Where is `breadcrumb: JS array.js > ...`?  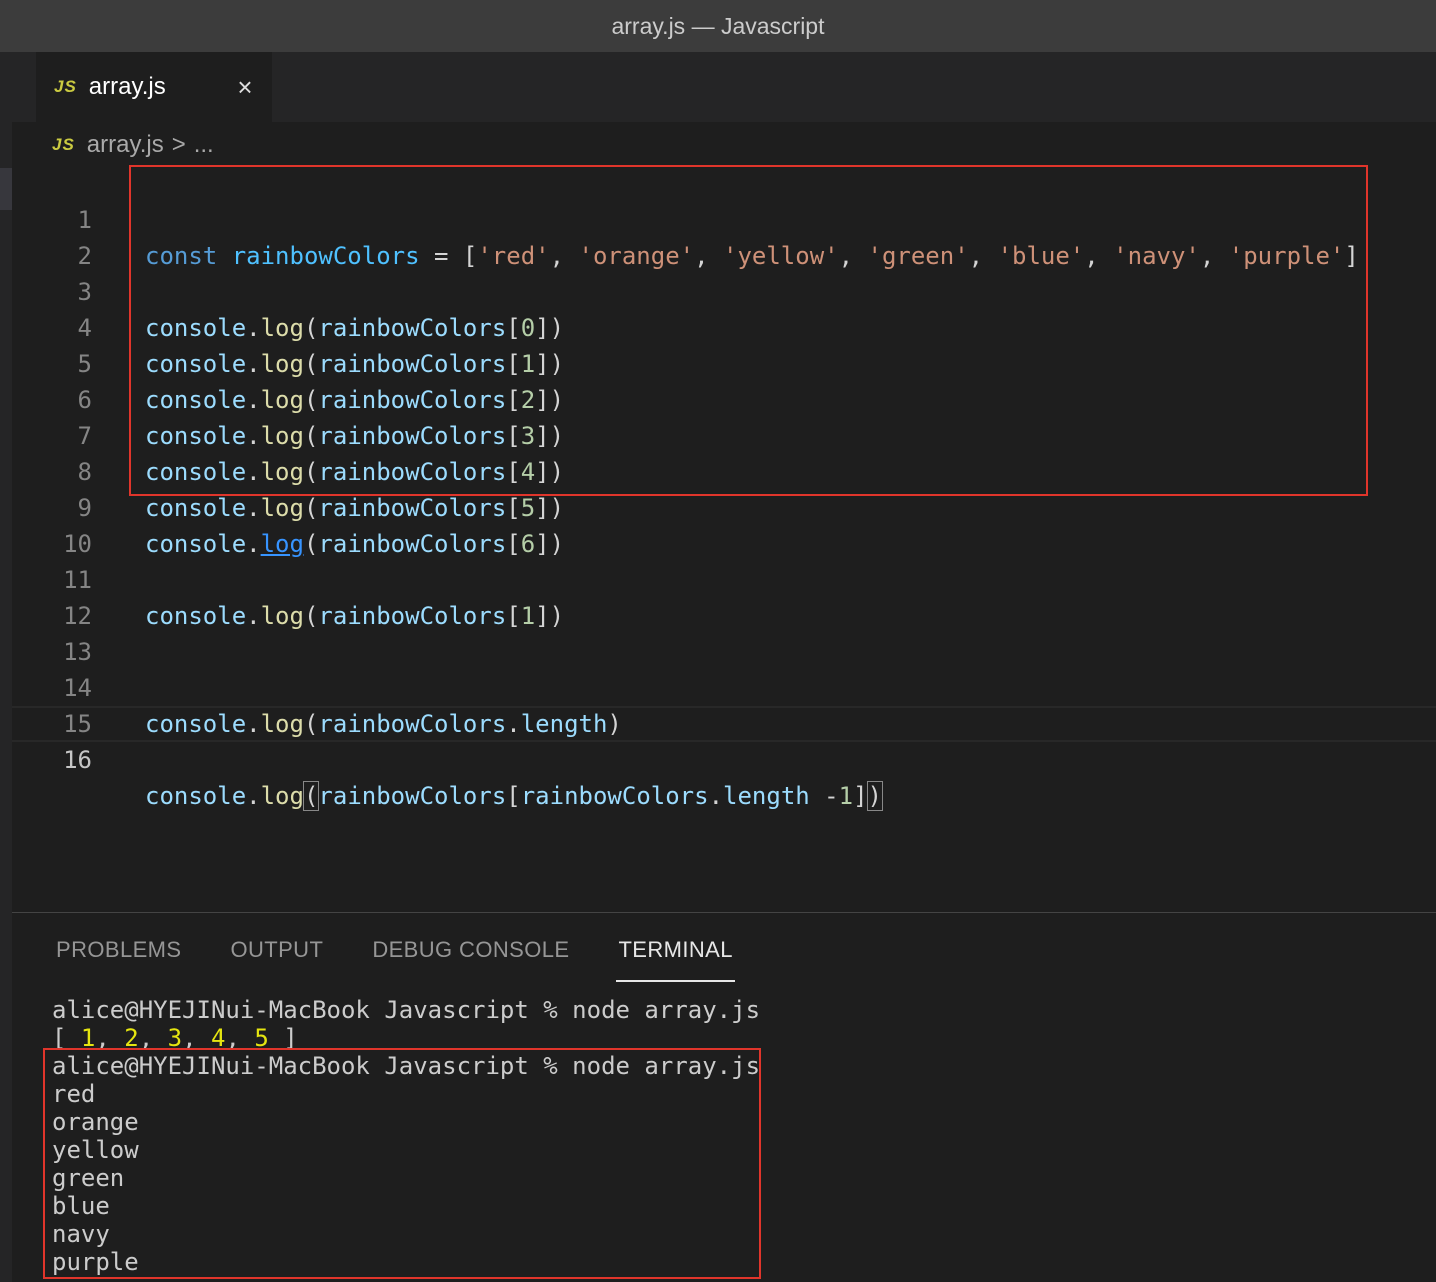 breadcrumb: JS array.js > ... is located at coordinates (133, 145).